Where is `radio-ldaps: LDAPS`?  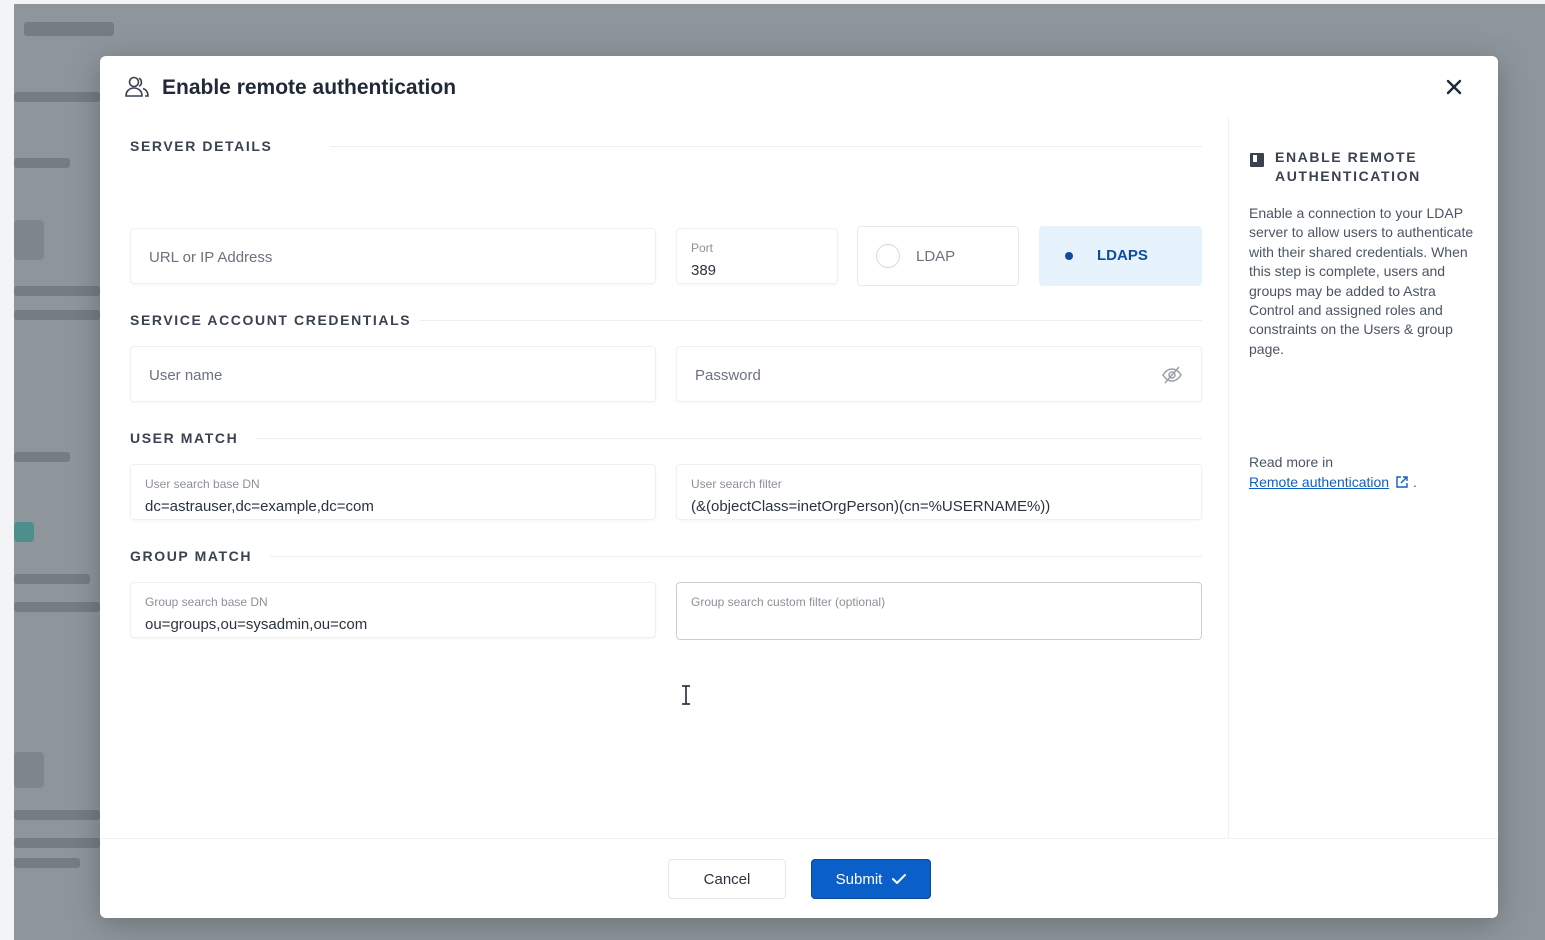 radio-ldaps: LDAPS is located at coordinates (1120, 256).